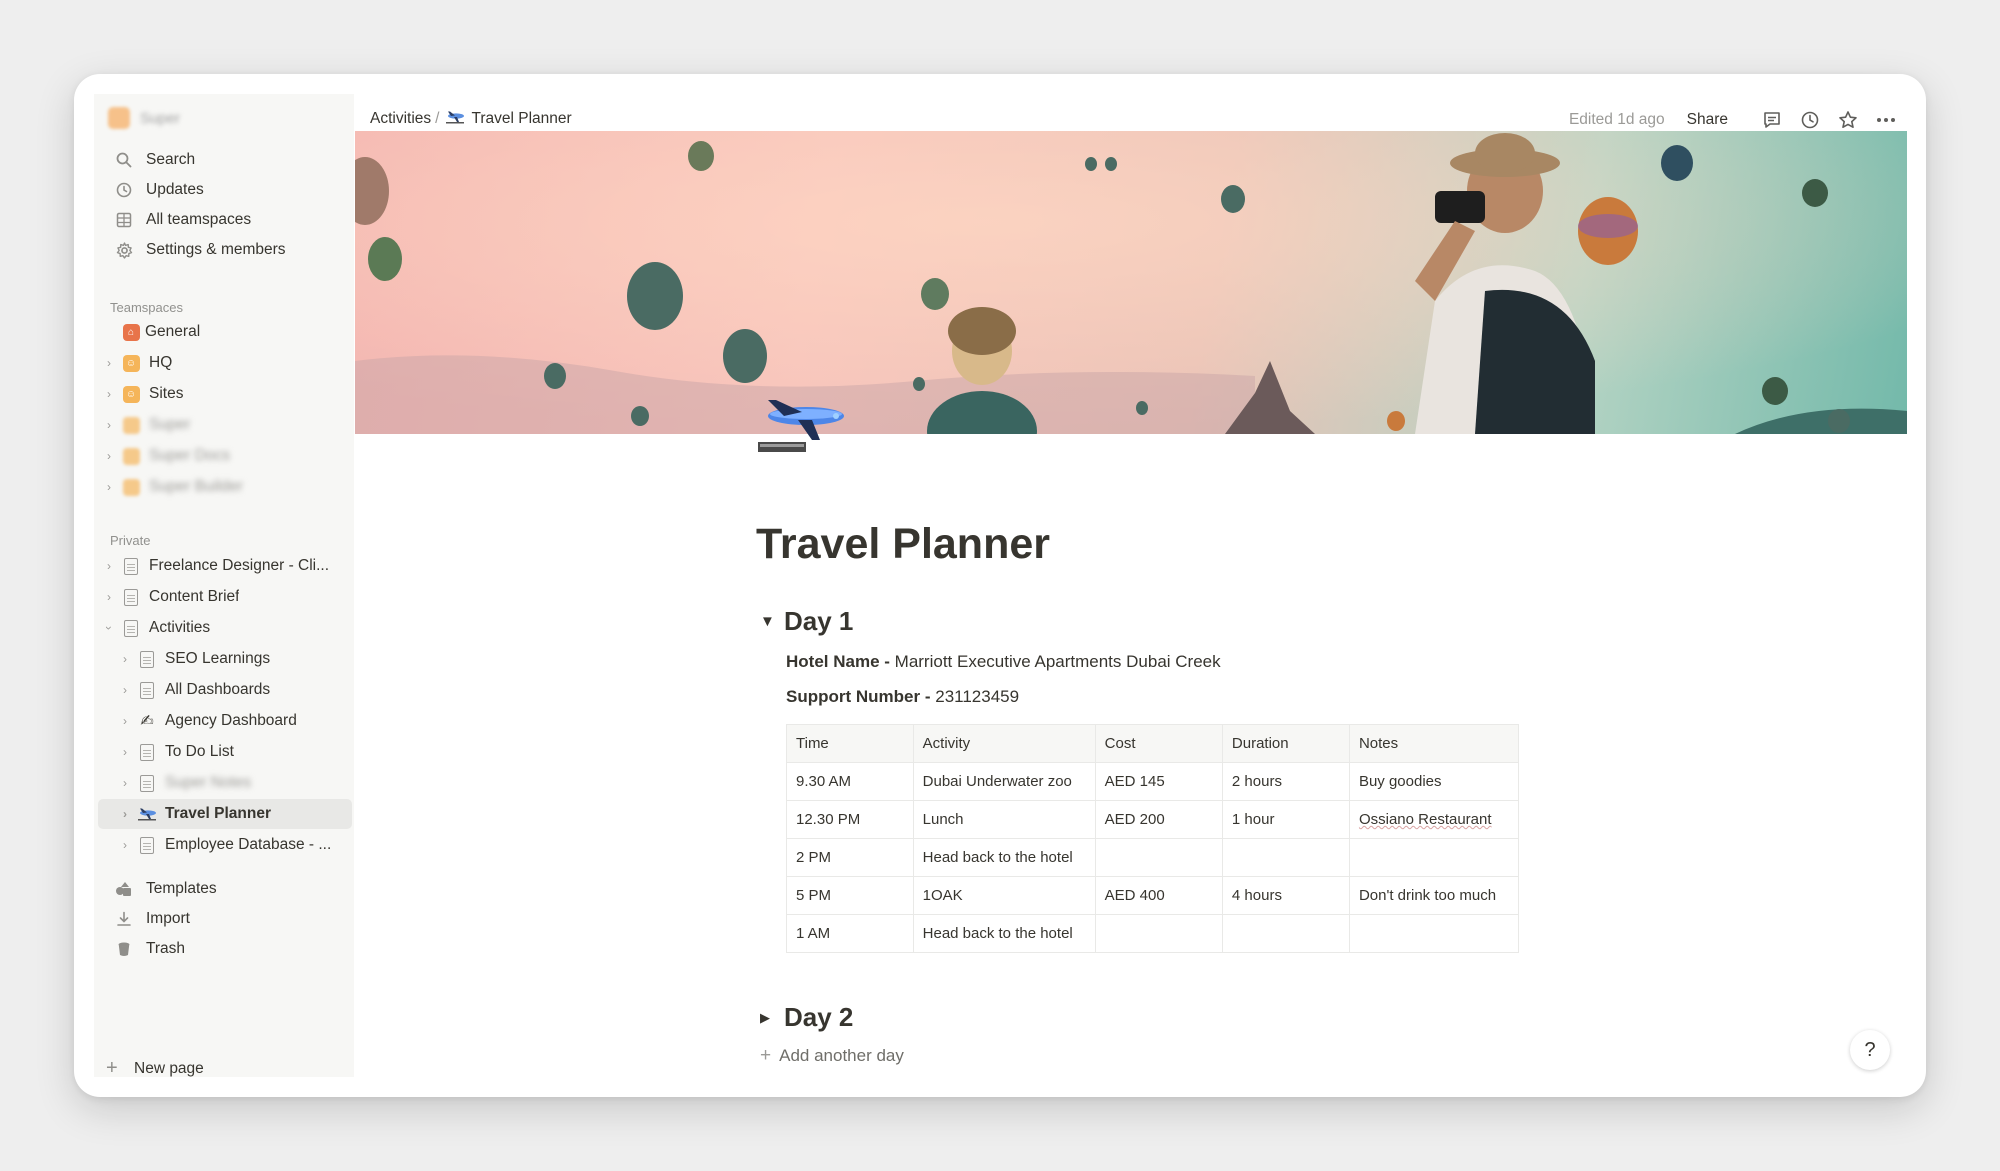  Describe the element at coordinates (227, 487) in the screenshot. I see `teamspace-blurred-3: › Super Builder` at that location.